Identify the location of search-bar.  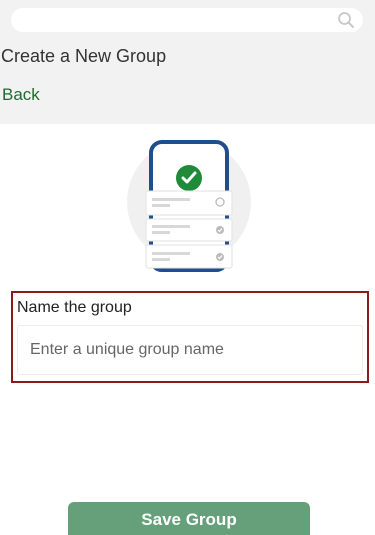
(187, 20).